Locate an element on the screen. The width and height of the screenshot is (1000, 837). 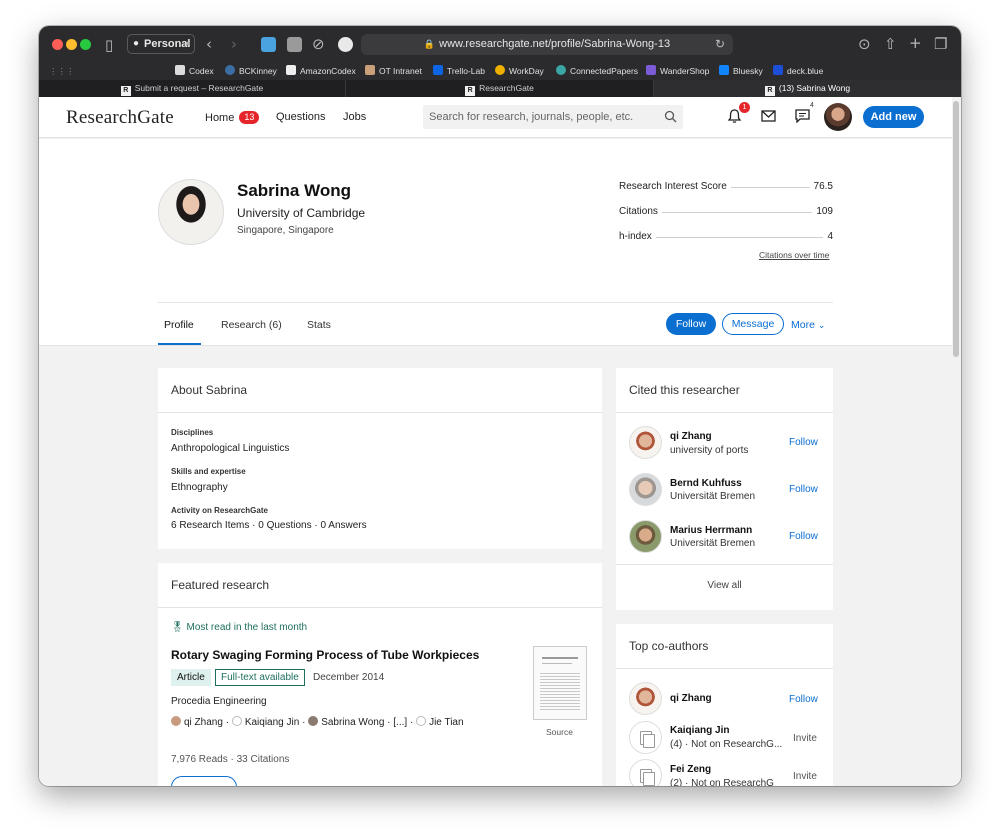
bookmark-wandershop: WanderShop is located at coordinates (677, 71).